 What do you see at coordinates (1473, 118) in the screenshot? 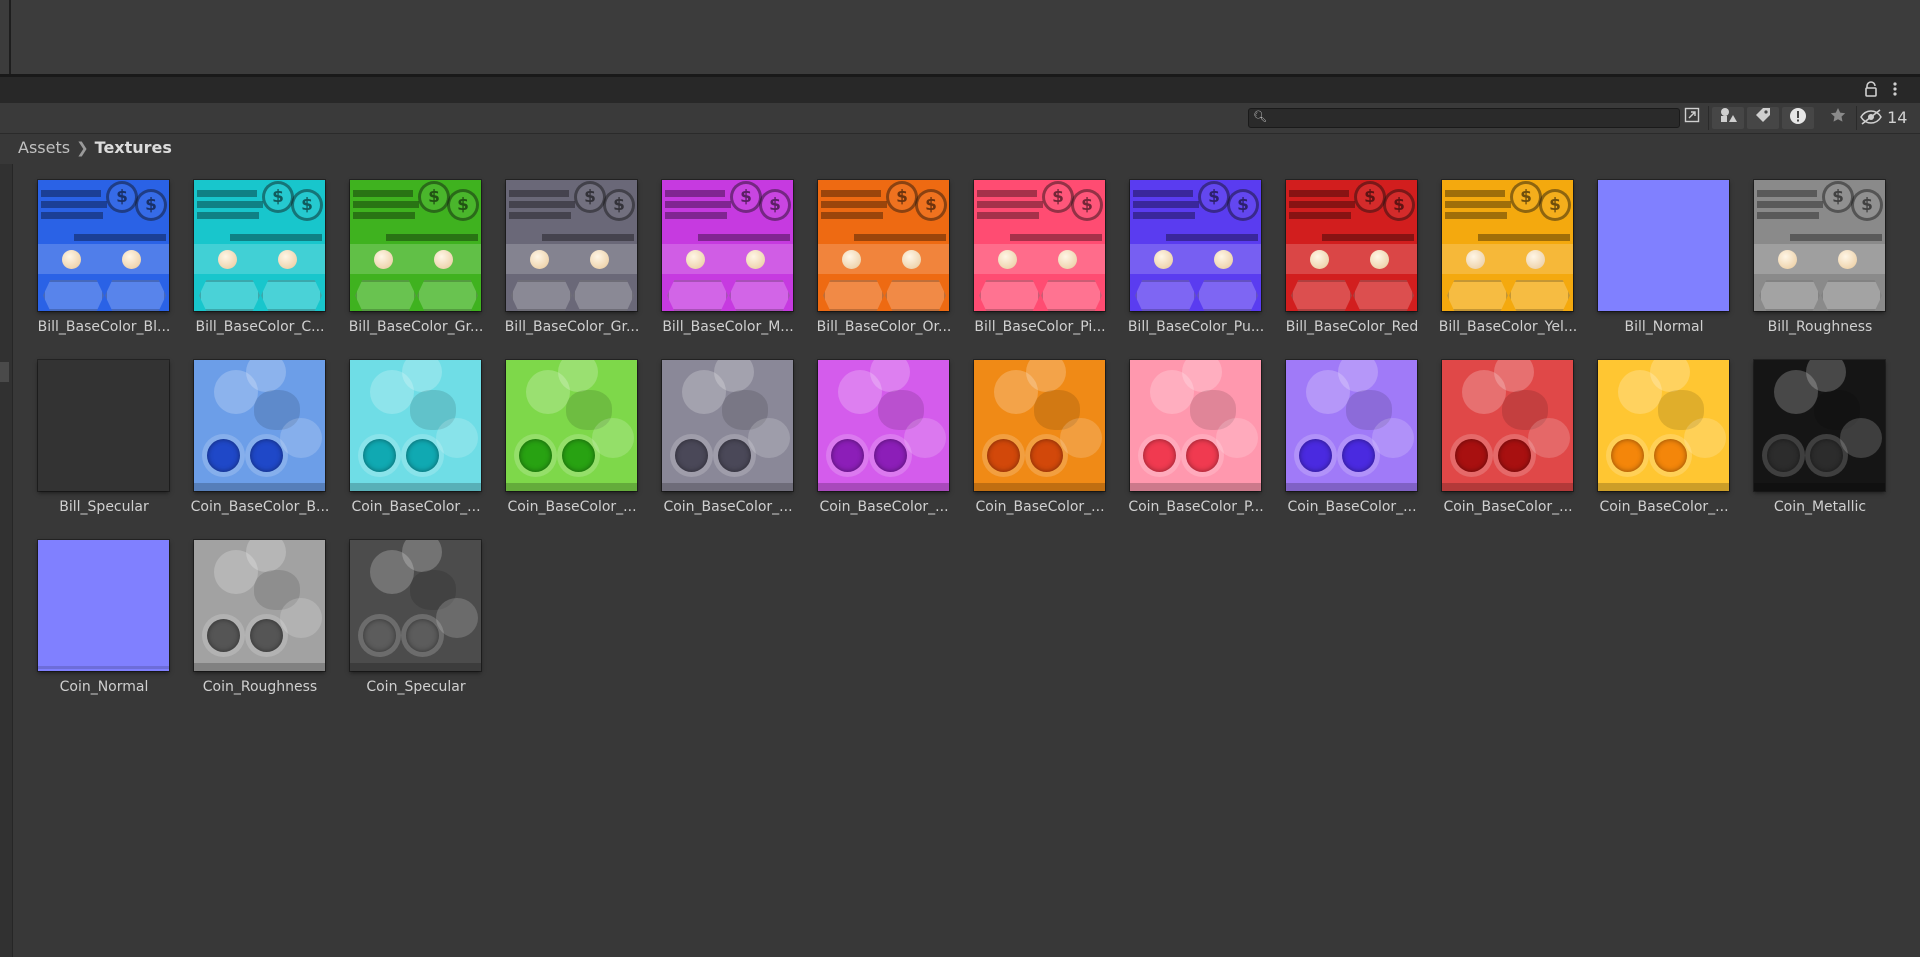
I see `search-input` at bounding box center [1473, 118].